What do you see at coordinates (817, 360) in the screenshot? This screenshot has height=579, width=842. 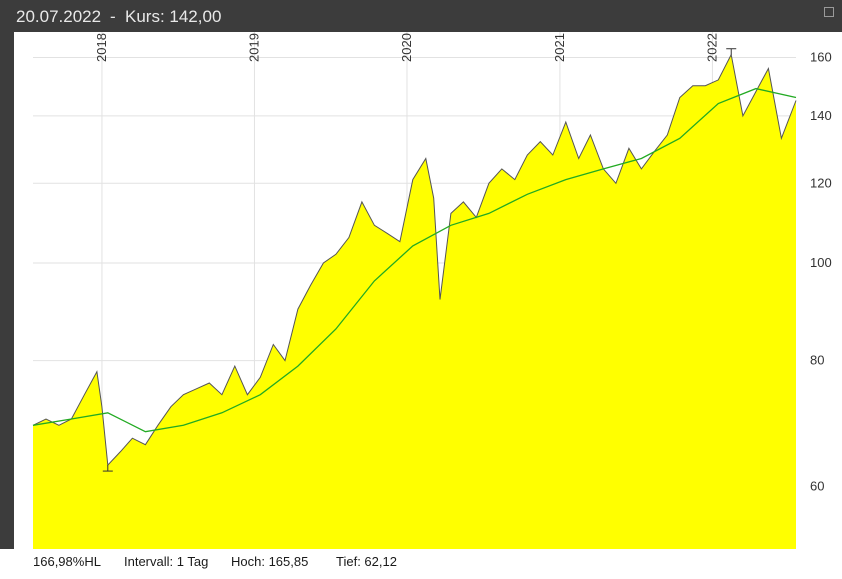 I see `y-tick-label: 80` at bounding box center [817, 360].